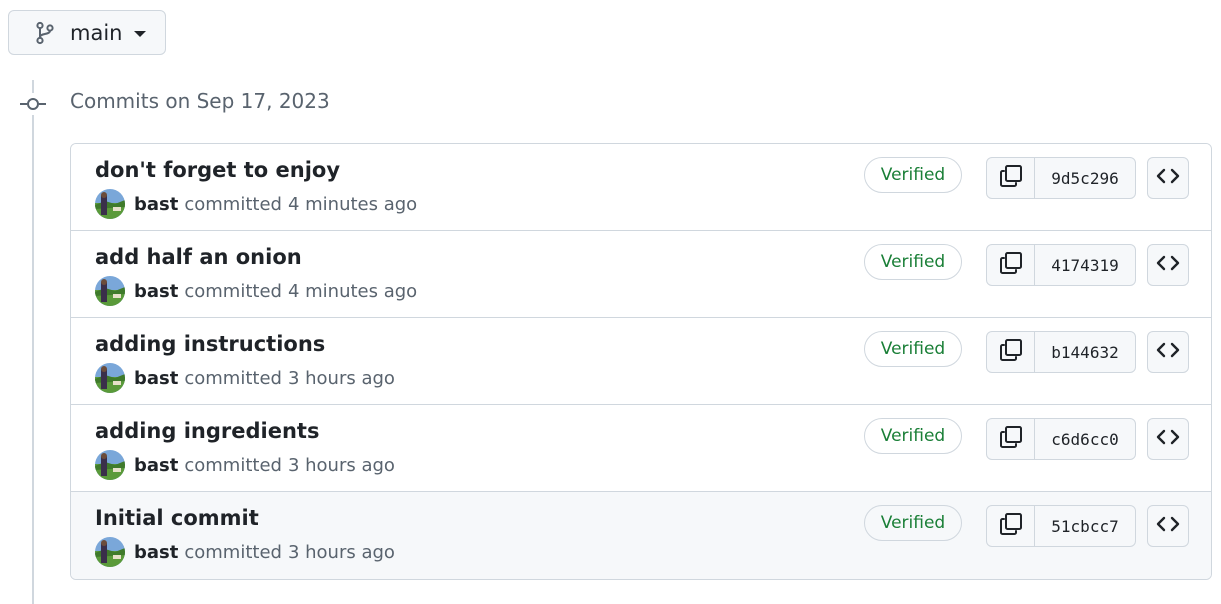  I want to click on branch-selector-button: main, so click(87, 32).